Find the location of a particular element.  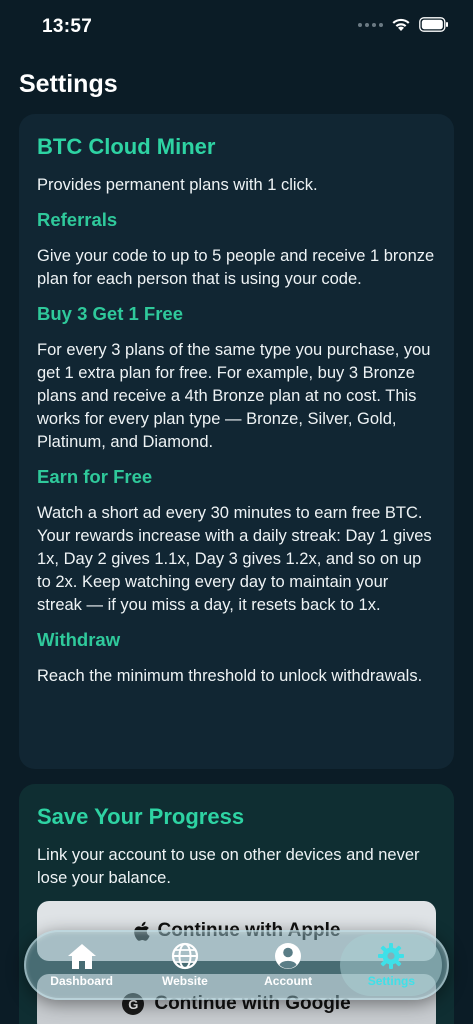

tab-settings: Settings is located at coordinates (391, 965).